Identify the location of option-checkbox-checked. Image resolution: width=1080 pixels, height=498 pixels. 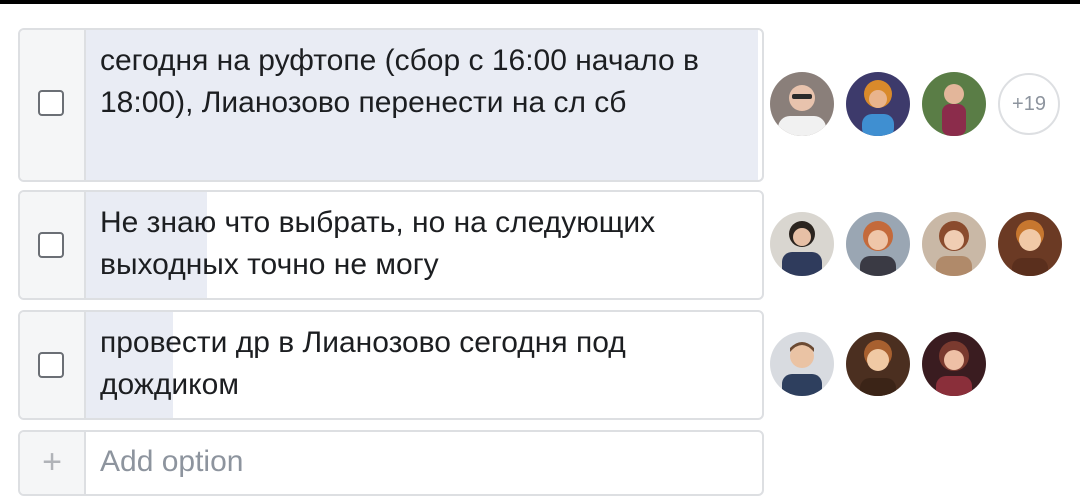
(51, 103).